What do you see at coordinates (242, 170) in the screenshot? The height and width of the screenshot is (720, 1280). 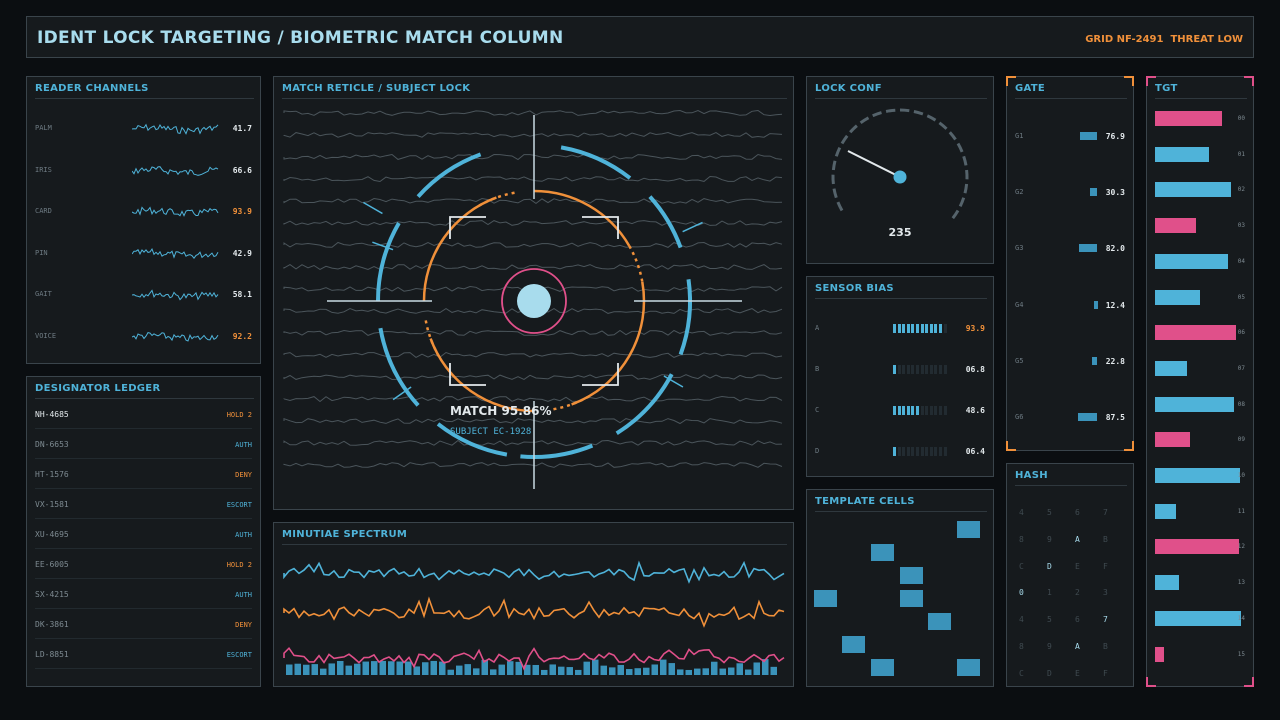 I see `reader-channel-value: 66.6` at bounding box center [242, 170].